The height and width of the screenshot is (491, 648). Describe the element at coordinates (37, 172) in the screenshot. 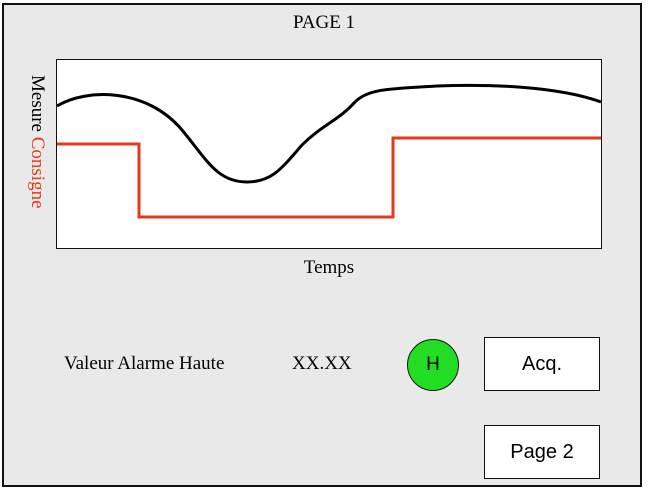

I see `y-label-consigne: Consigne` at that location.